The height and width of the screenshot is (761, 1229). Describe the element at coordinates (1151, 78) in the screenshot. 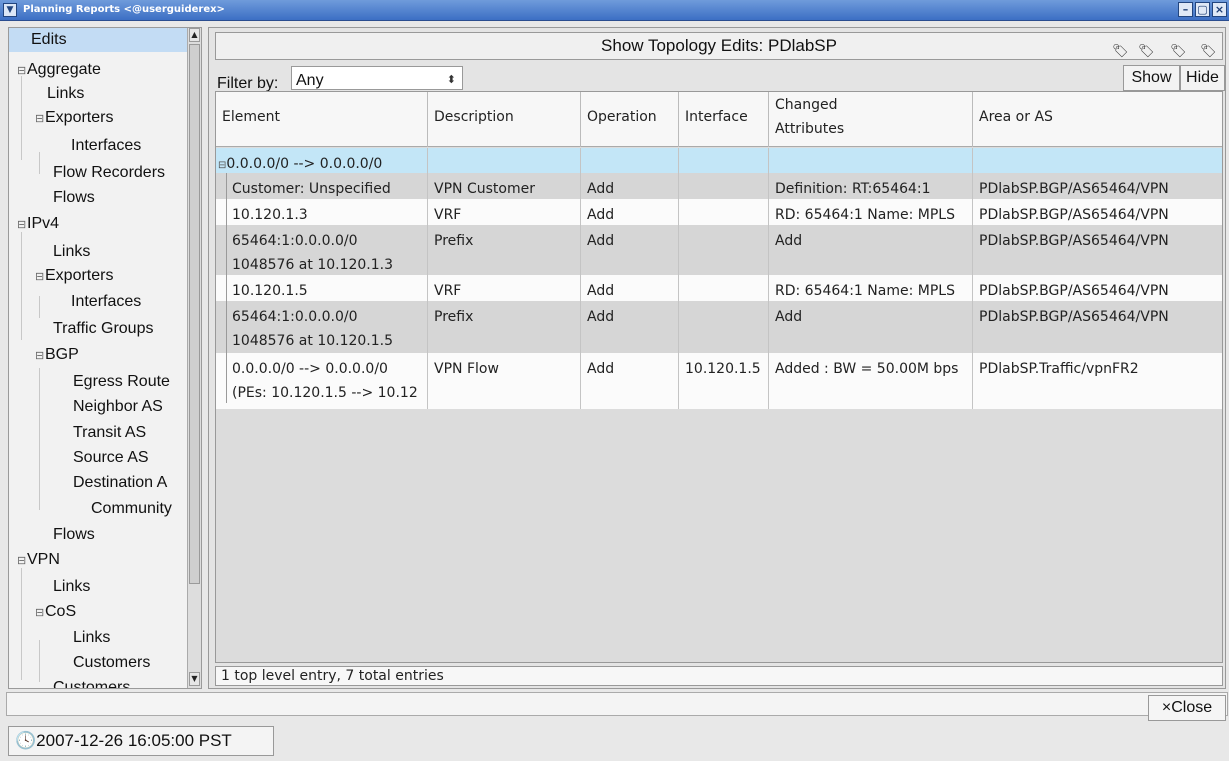

I see `show-button: Show` at that location.